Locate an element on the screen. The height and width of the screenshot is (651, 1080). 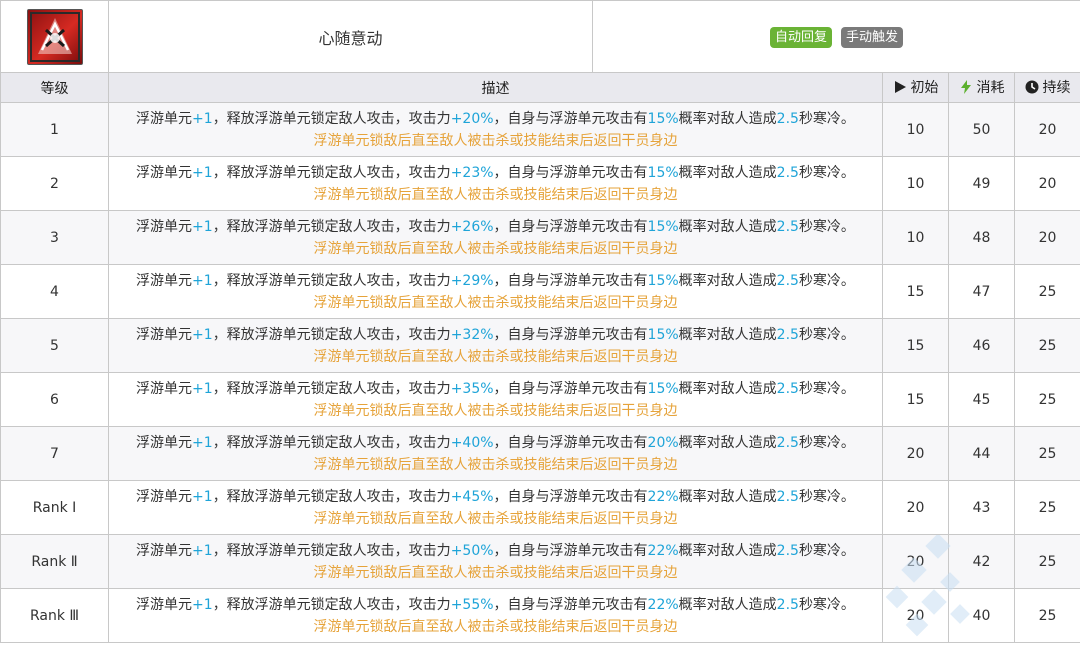
level-cell: Rank Ⅱ is located at coordinates (54, 561).